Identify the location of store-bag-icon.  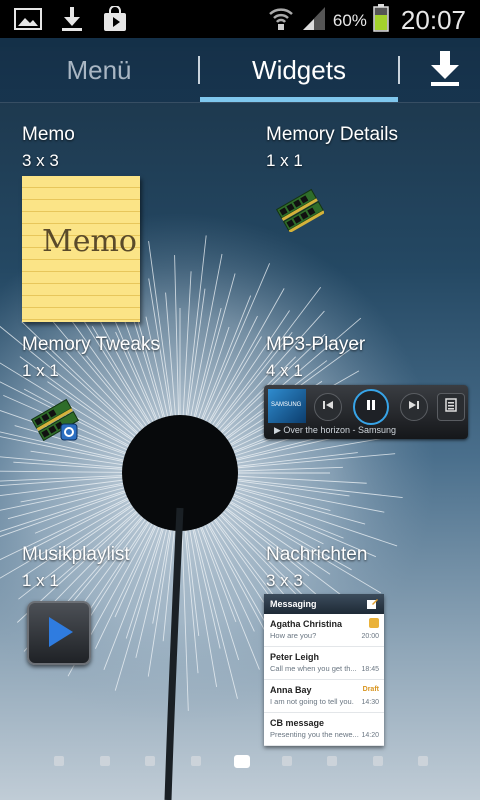
(115, 21).